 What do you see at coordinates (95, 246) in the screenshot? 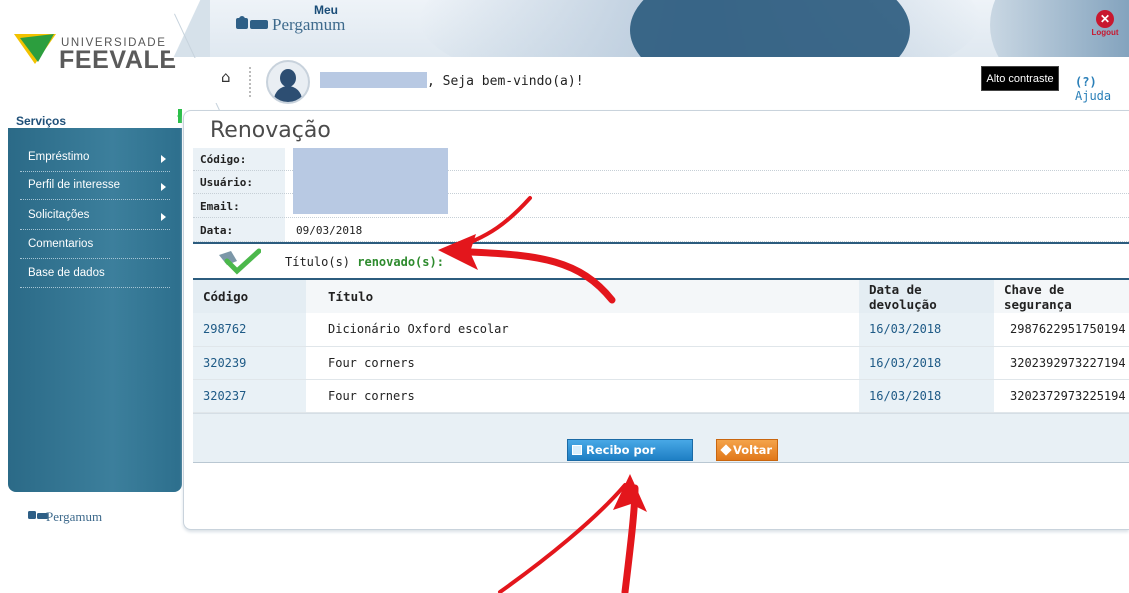
I see `sidebar-item-comentarios: Comentarios` at bounding box center [95, 246].